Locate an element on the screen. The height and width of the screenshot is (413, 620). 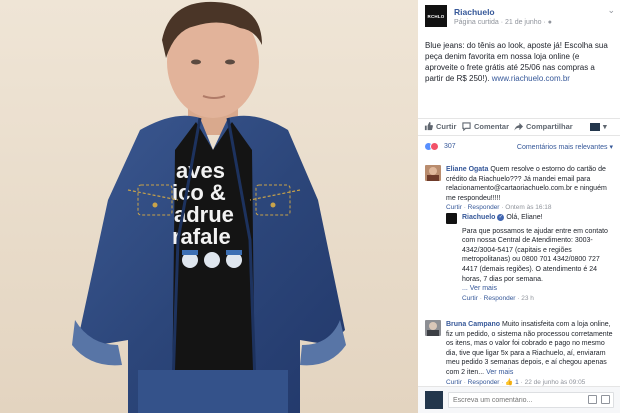
see-more-link: ... Ver mais is located at coordinates (537, 289).